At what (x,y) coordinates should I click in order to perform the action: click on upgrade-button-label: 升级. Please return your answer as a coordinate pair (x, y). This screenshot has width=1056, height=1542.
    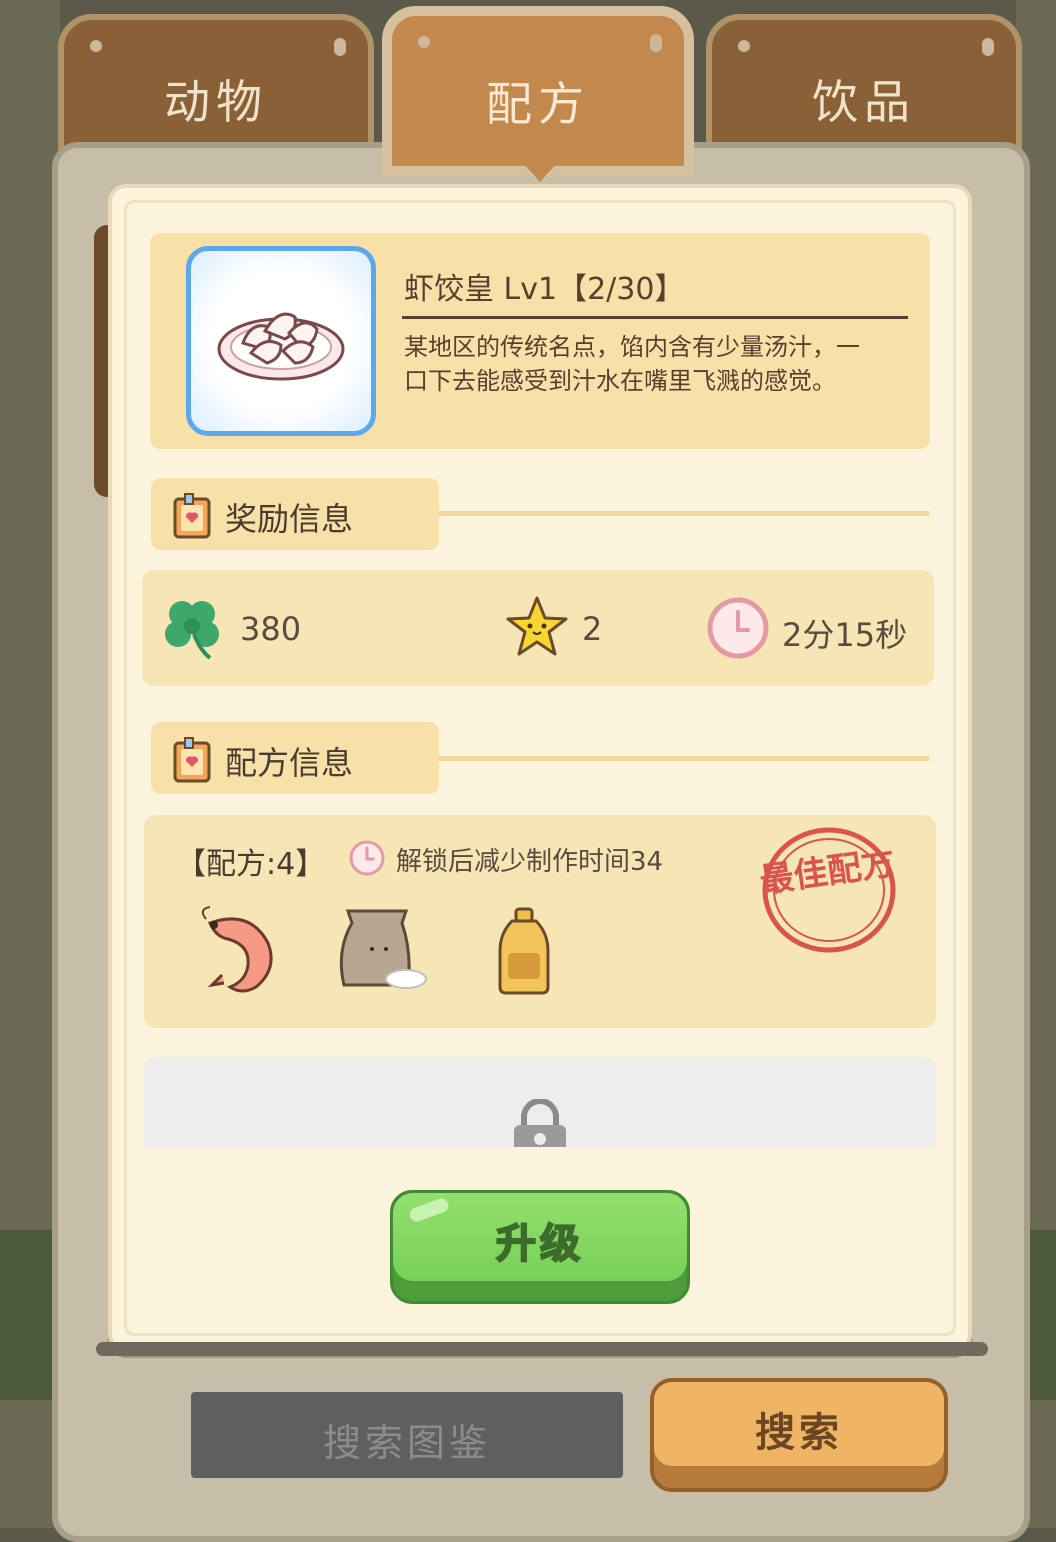
    Looking at the image, I should click on (539, 1244).